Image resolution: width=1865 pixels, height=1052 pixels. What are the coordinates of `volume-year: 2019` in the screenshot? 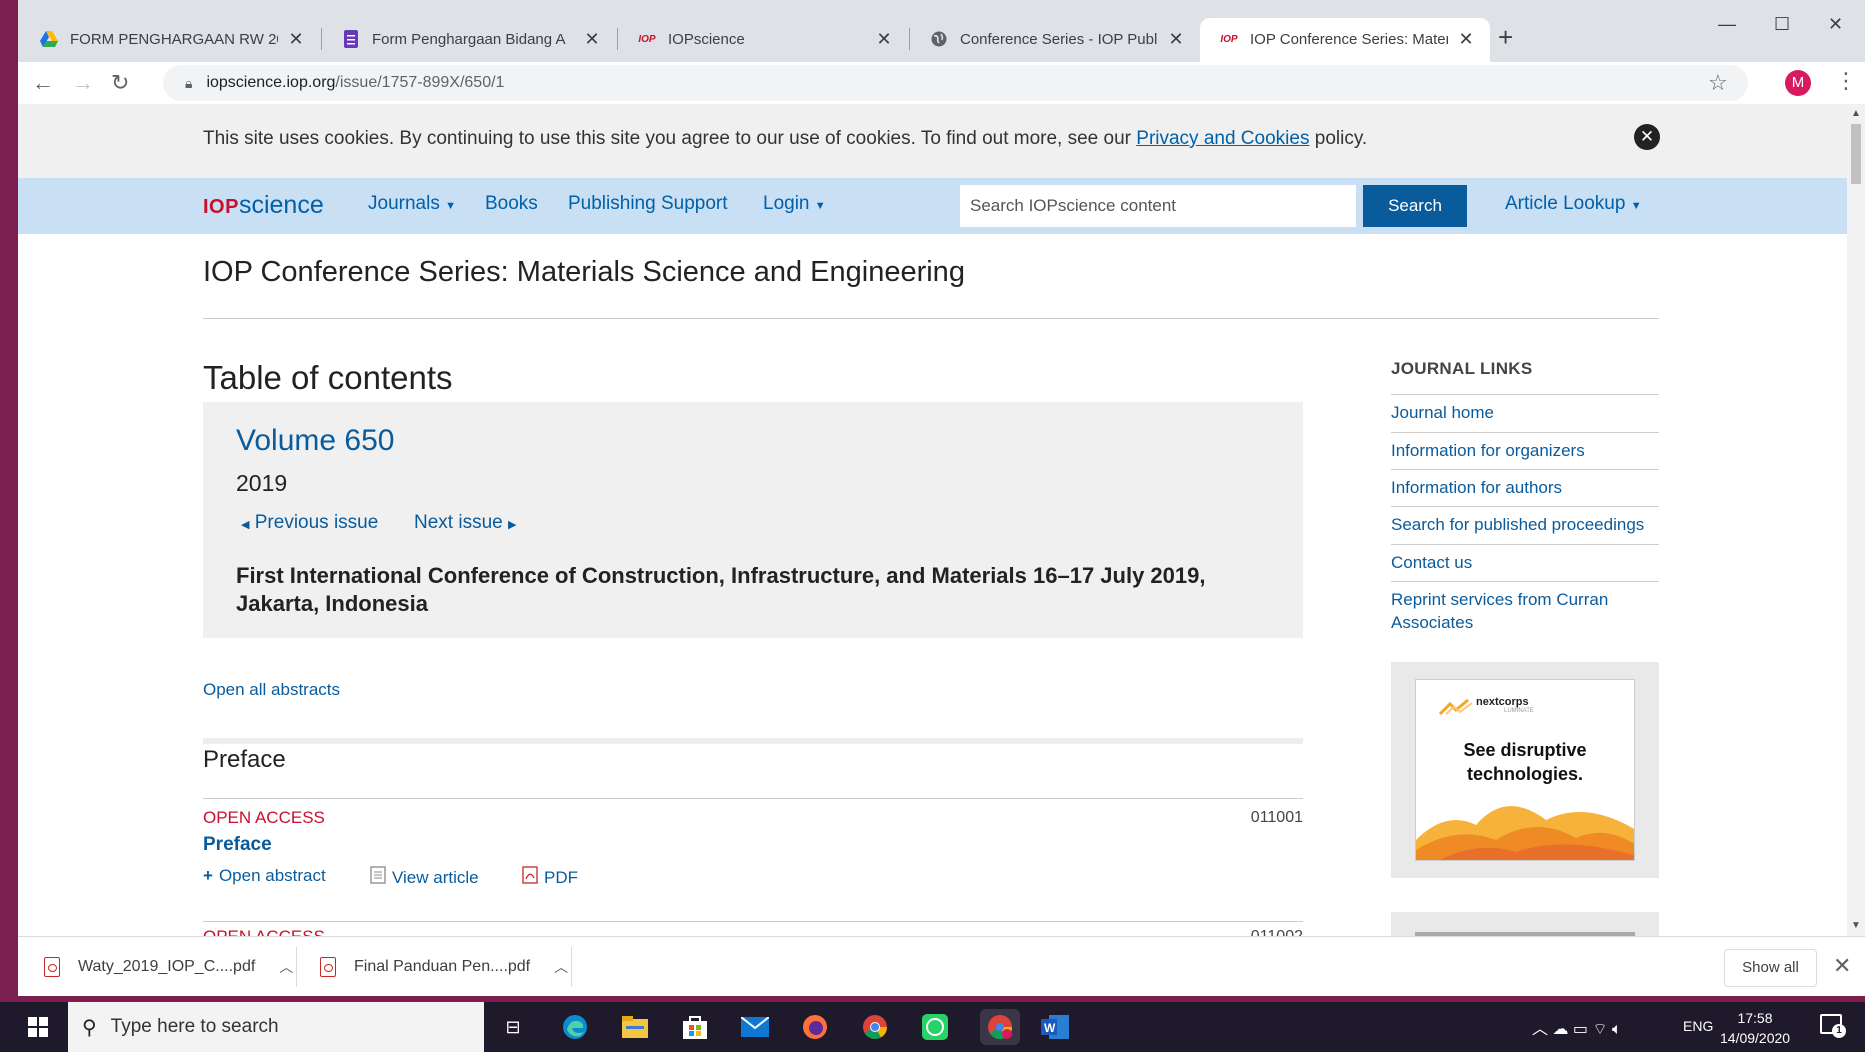 It's located at (262, 483).